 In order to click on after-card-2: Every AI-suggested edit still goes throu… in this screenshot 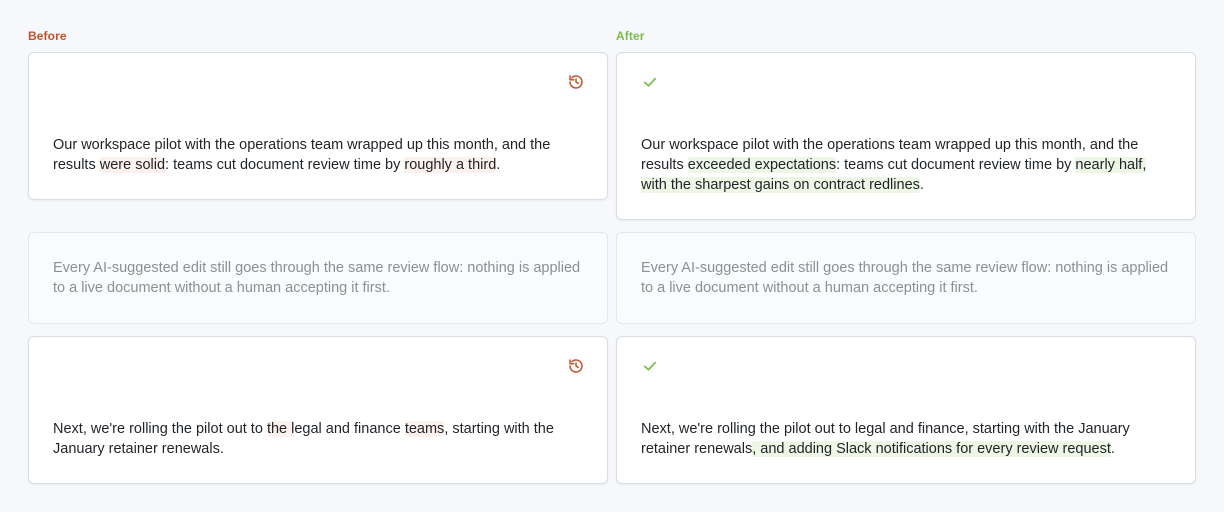, I will do `click(906, 278)`.